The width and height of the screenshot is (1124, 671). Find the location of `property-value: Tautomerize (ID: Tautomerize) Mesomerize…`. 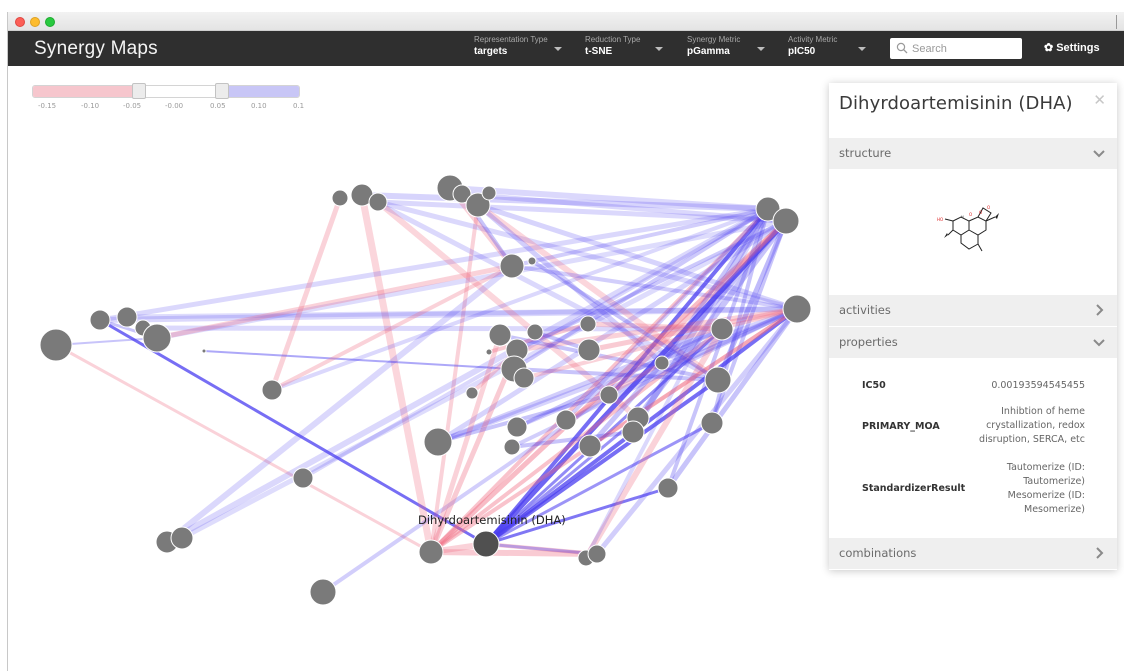

property-value: Tautomerize (ID: Tautomerize) Mesomerize… is located at coordinates (1045, 488).